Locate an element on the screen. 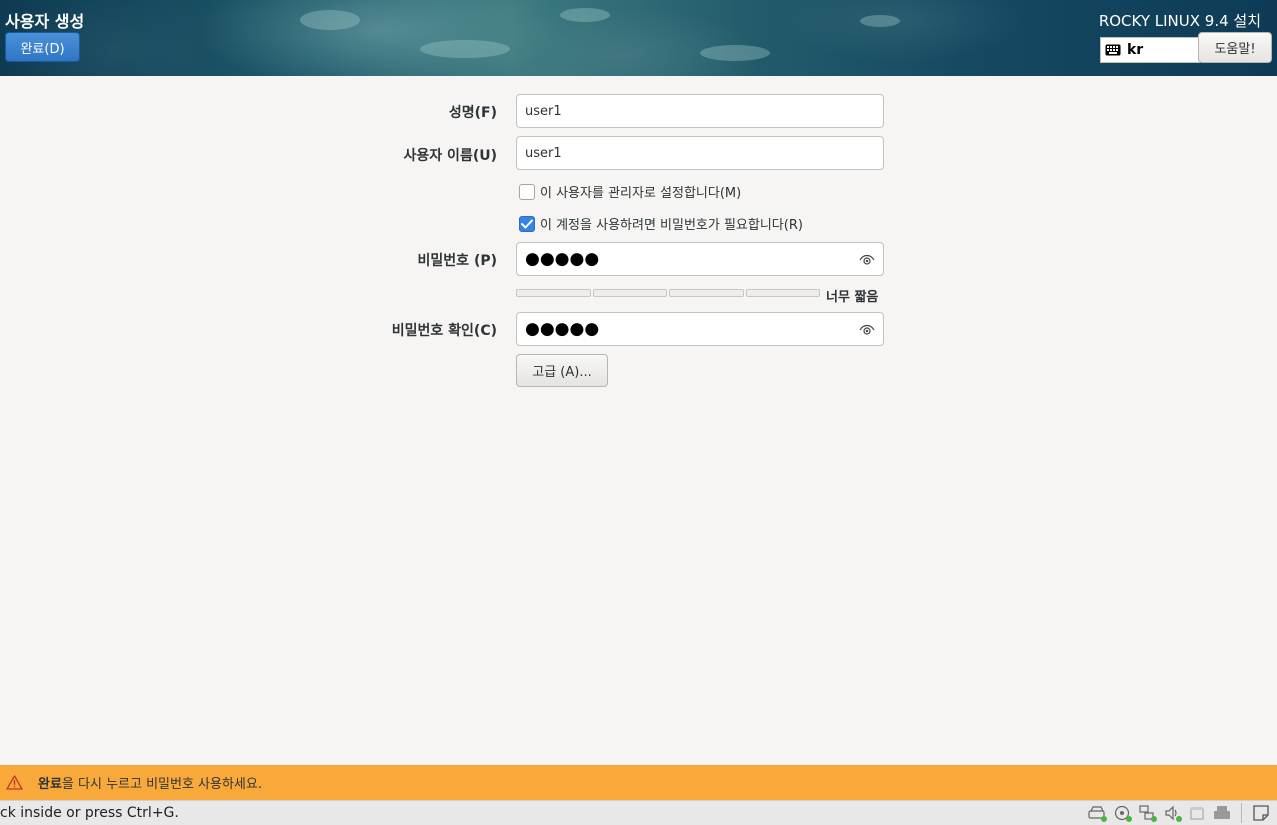  admin-checkbox-row: 이 사용자를 관리자로 설정합니다(M) is located at coordinates (630, 191).